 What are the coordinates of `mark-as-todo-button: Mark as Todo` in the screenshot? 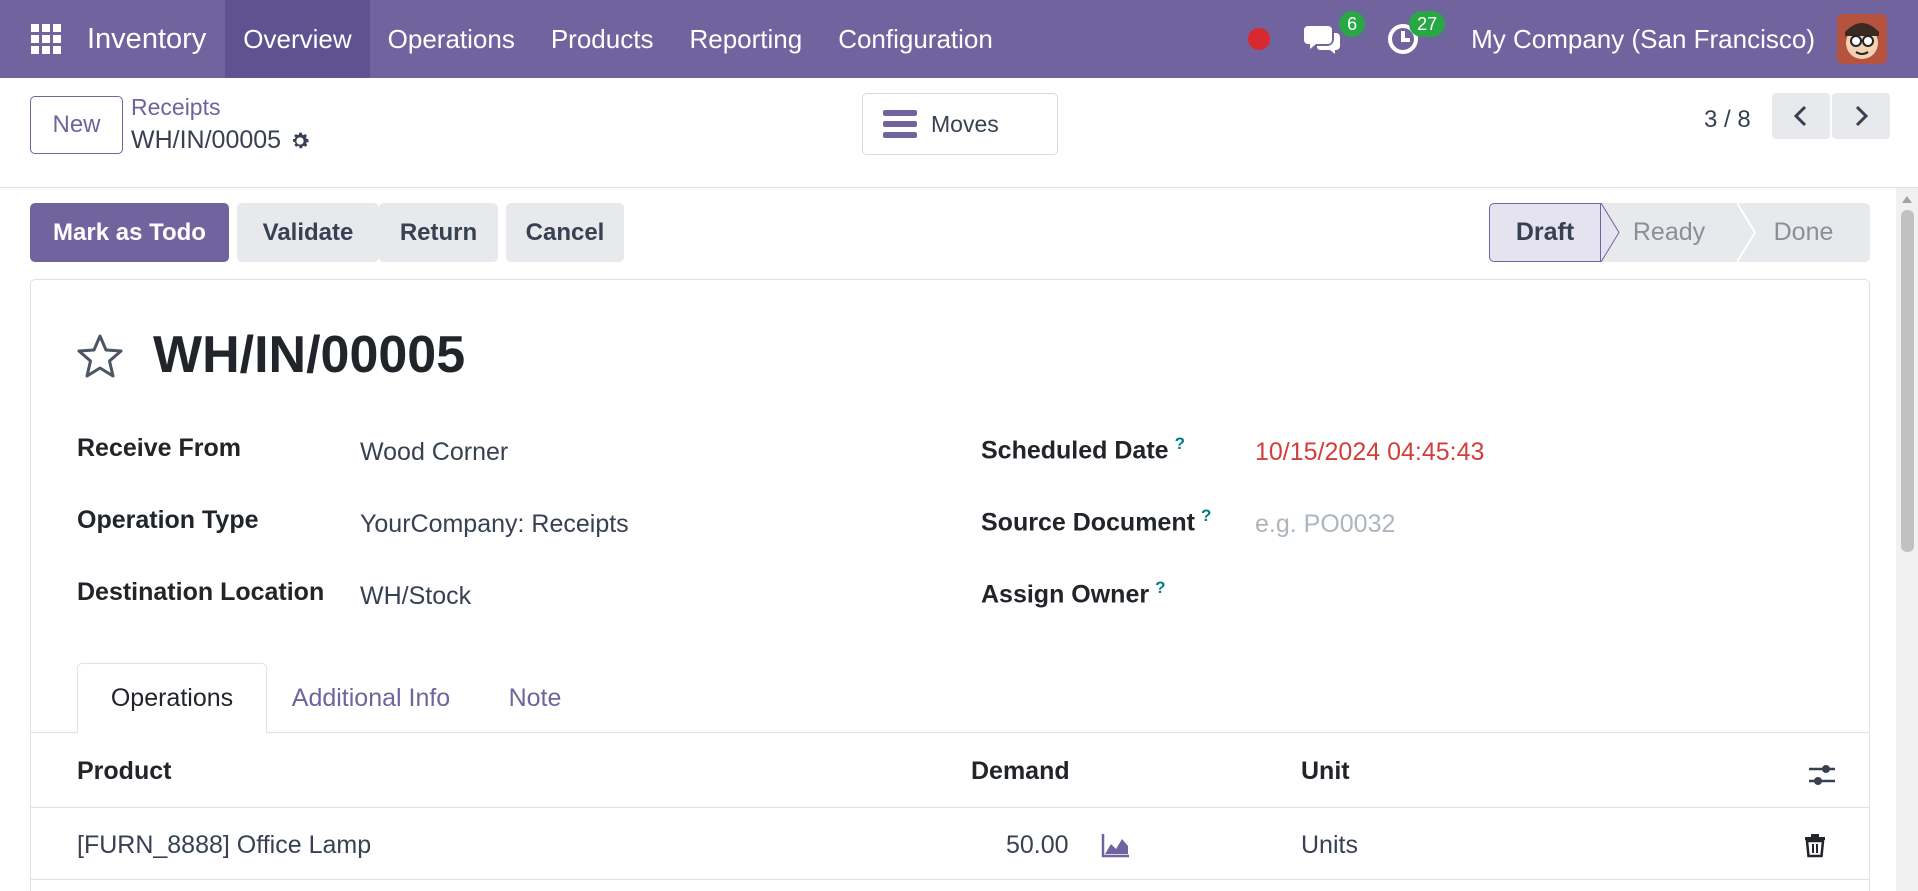 It's located at (129, 232).